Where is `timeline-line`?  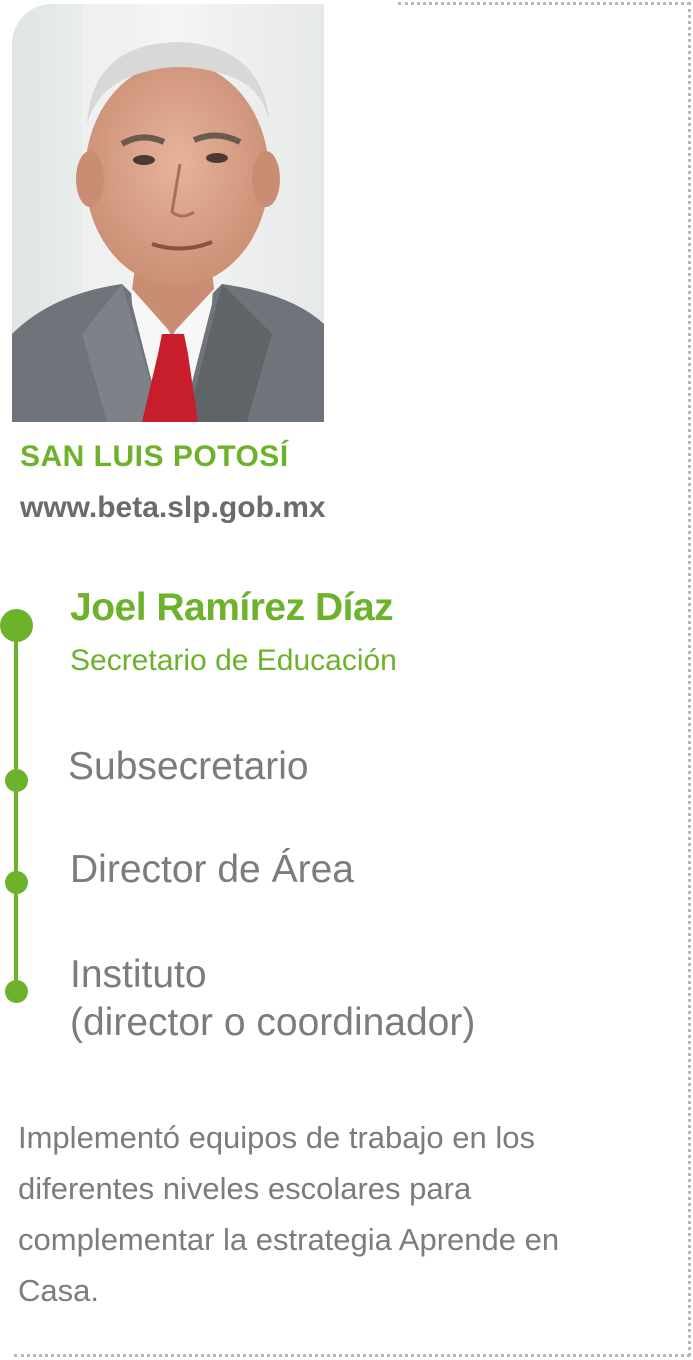
timeline-line is located at coordinates (16, 810).